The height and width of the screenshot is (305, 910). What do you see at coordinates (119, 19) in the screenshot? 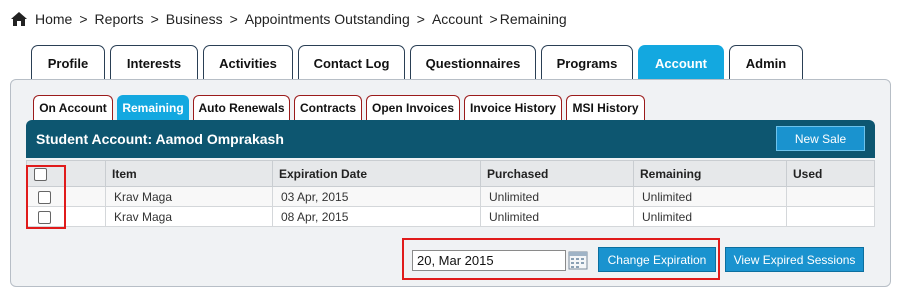
I see `breadcrumb-reports: Reports` at bounding box center [119, 19].